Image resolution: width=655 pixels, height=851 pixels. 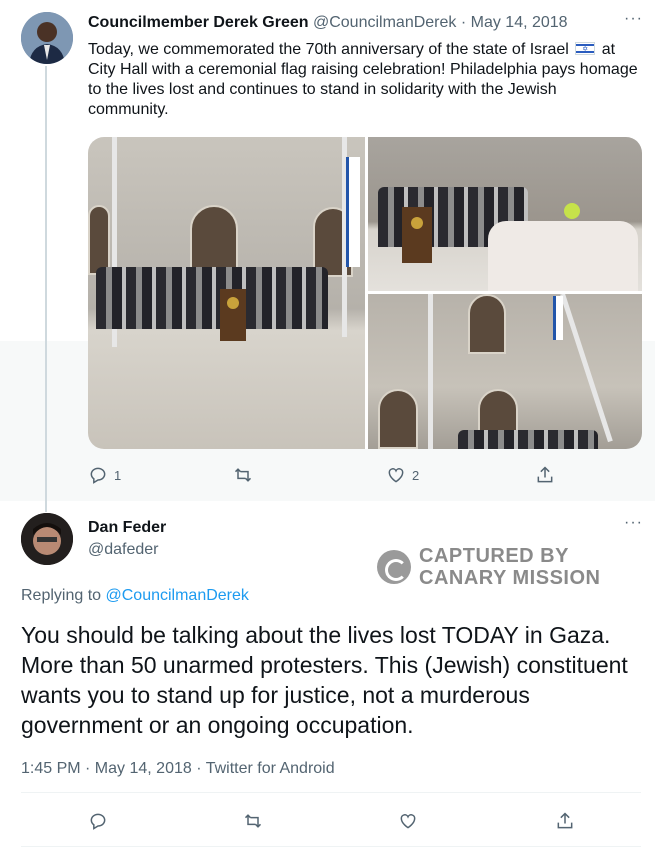 I want to click on author-name: Dan Feder, so click(x=127, y=528).